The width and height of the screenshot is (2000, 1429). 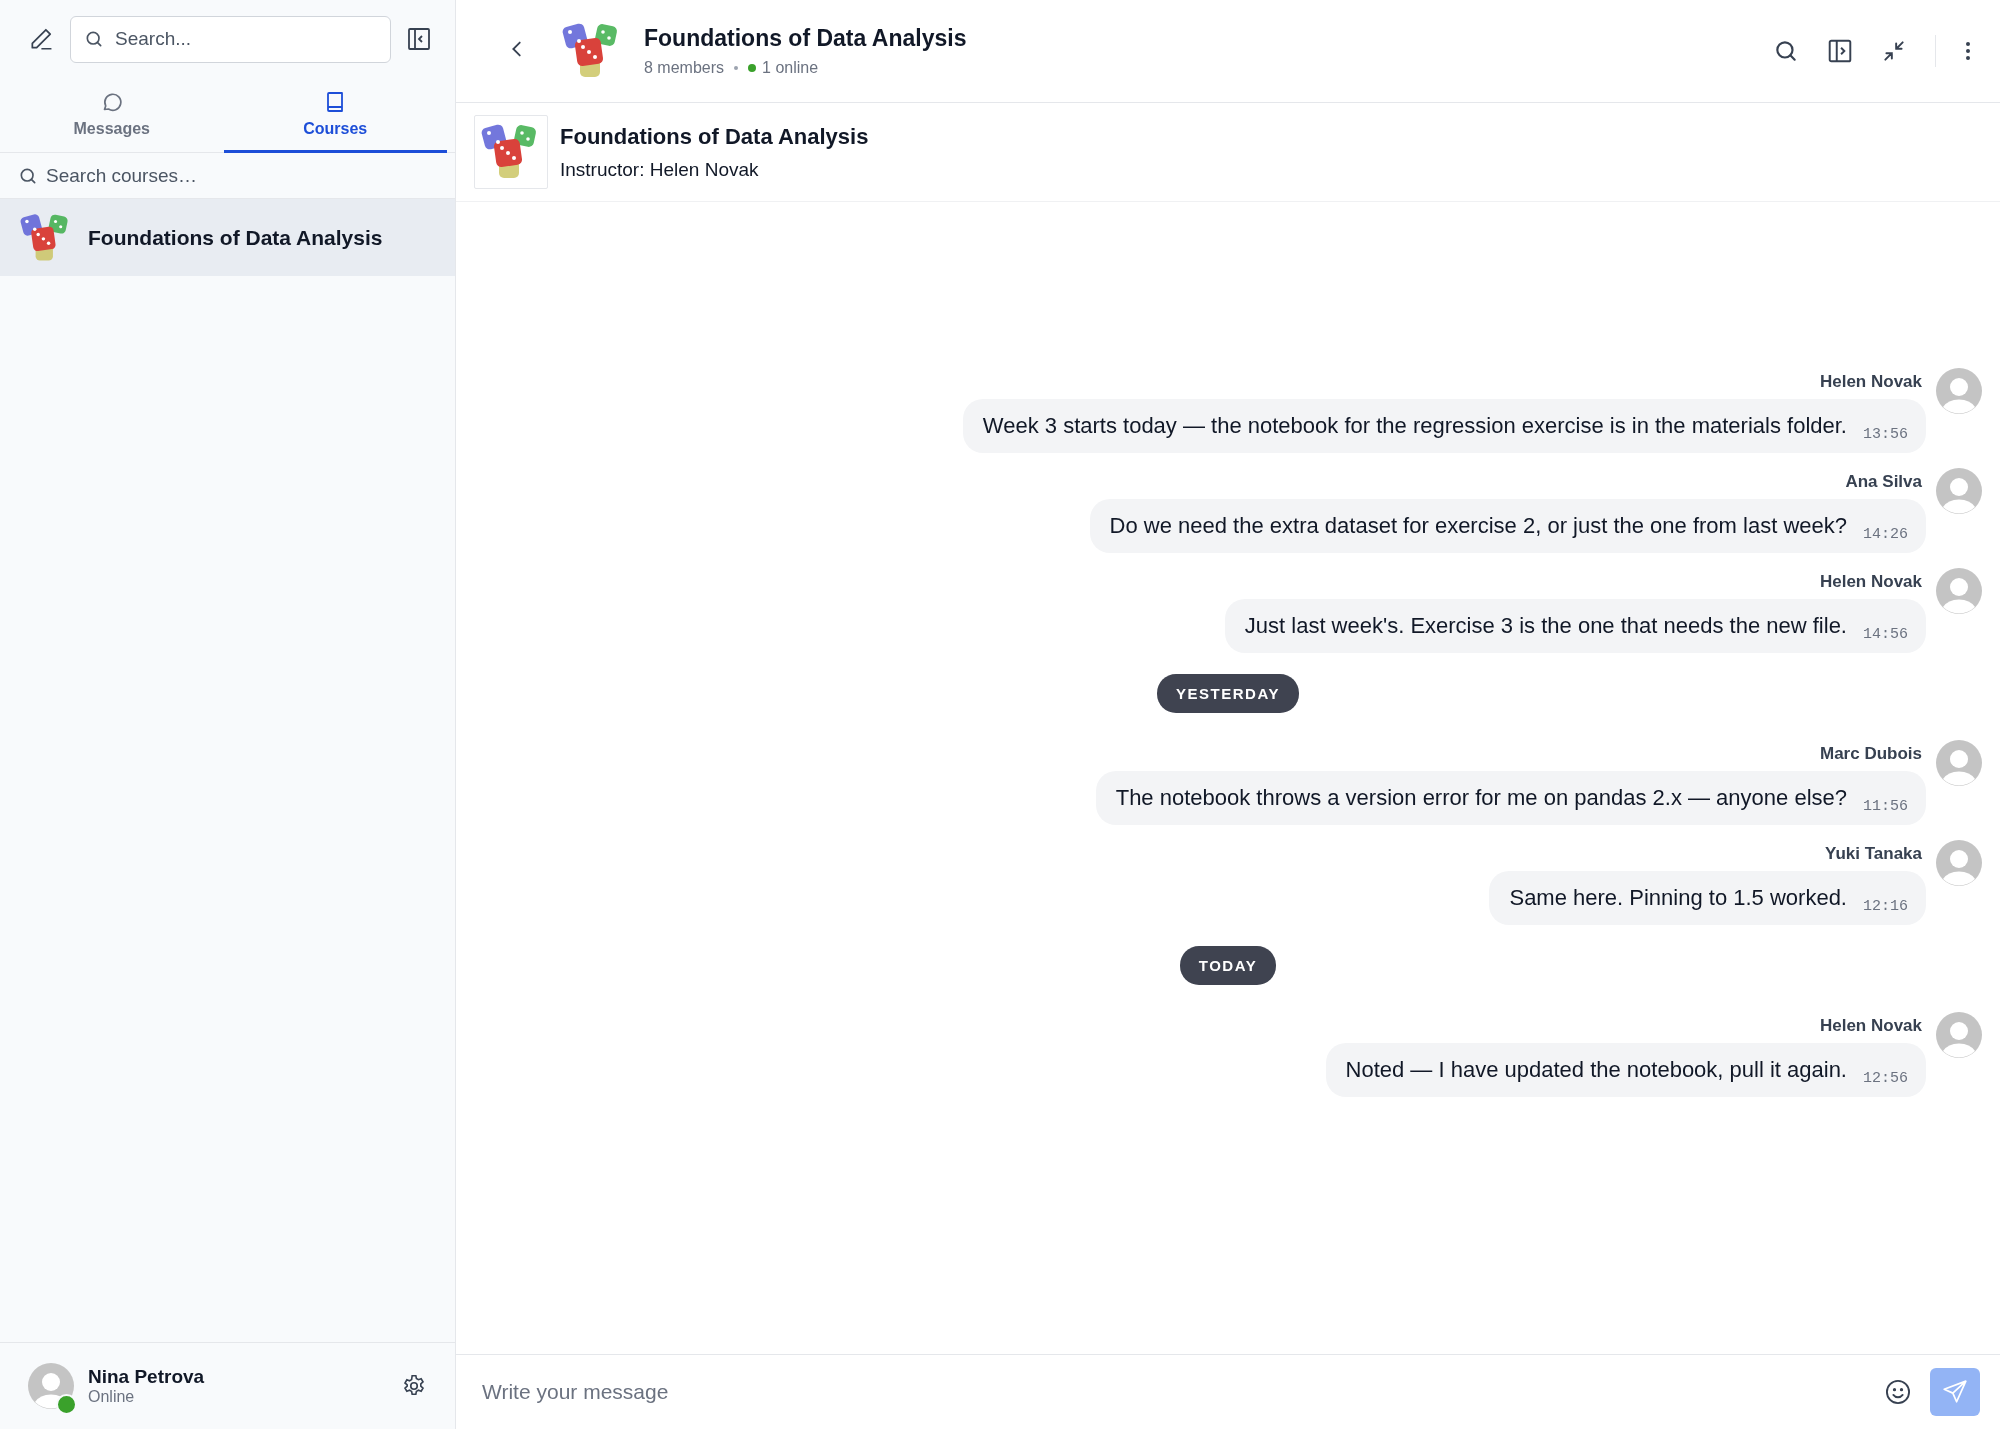 What do you see at coordinates (1874, 854) in the screenshot?
I see `sender-name: Yuki Tanaka` at bounding box center [1874, 854].